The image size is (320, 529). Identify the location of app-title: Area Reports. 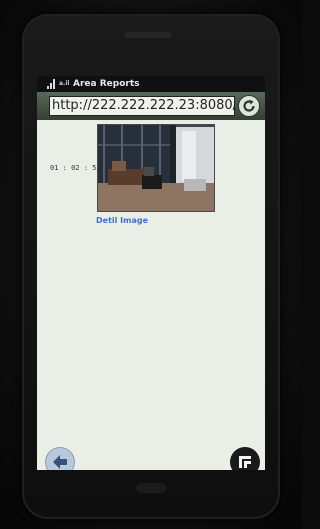
(106, 84).